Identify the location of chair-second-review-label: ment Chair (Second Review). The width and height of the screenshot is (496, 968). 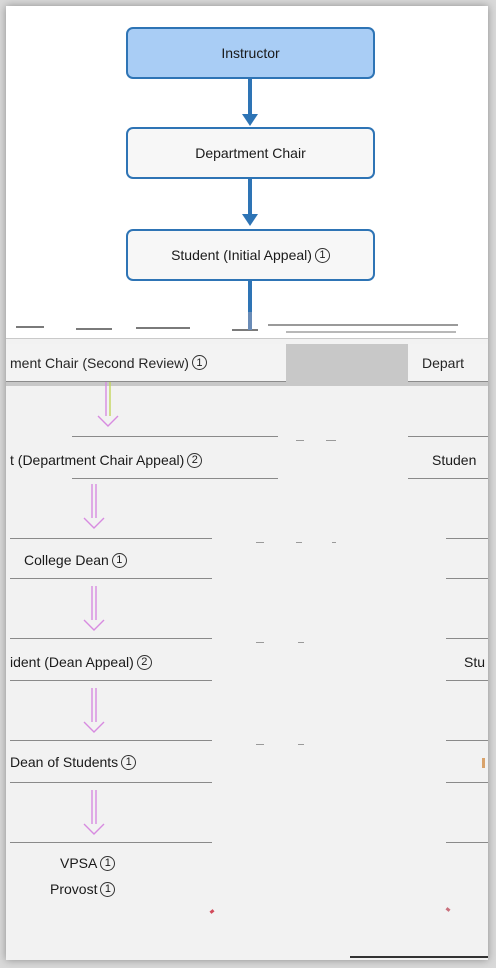
(99, 362).